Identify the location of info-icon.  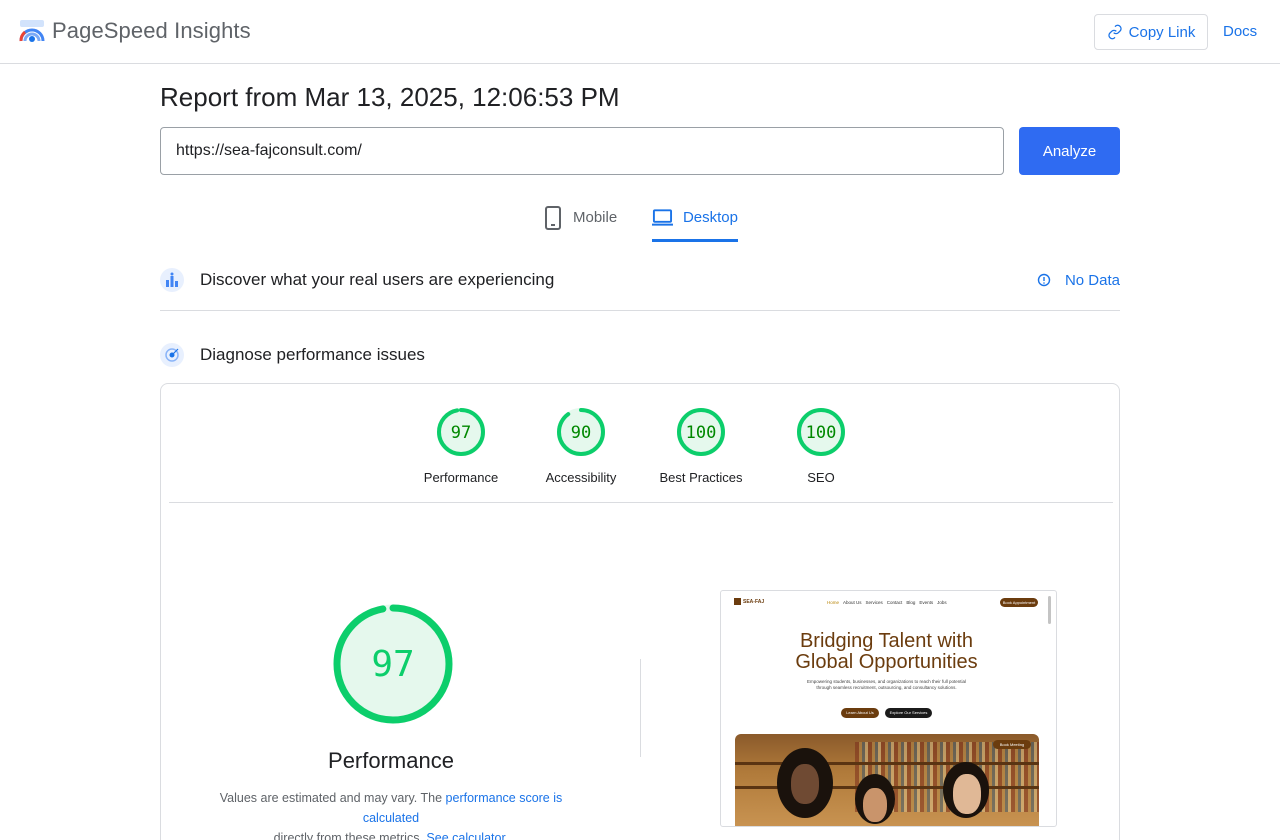
(1044, 280).